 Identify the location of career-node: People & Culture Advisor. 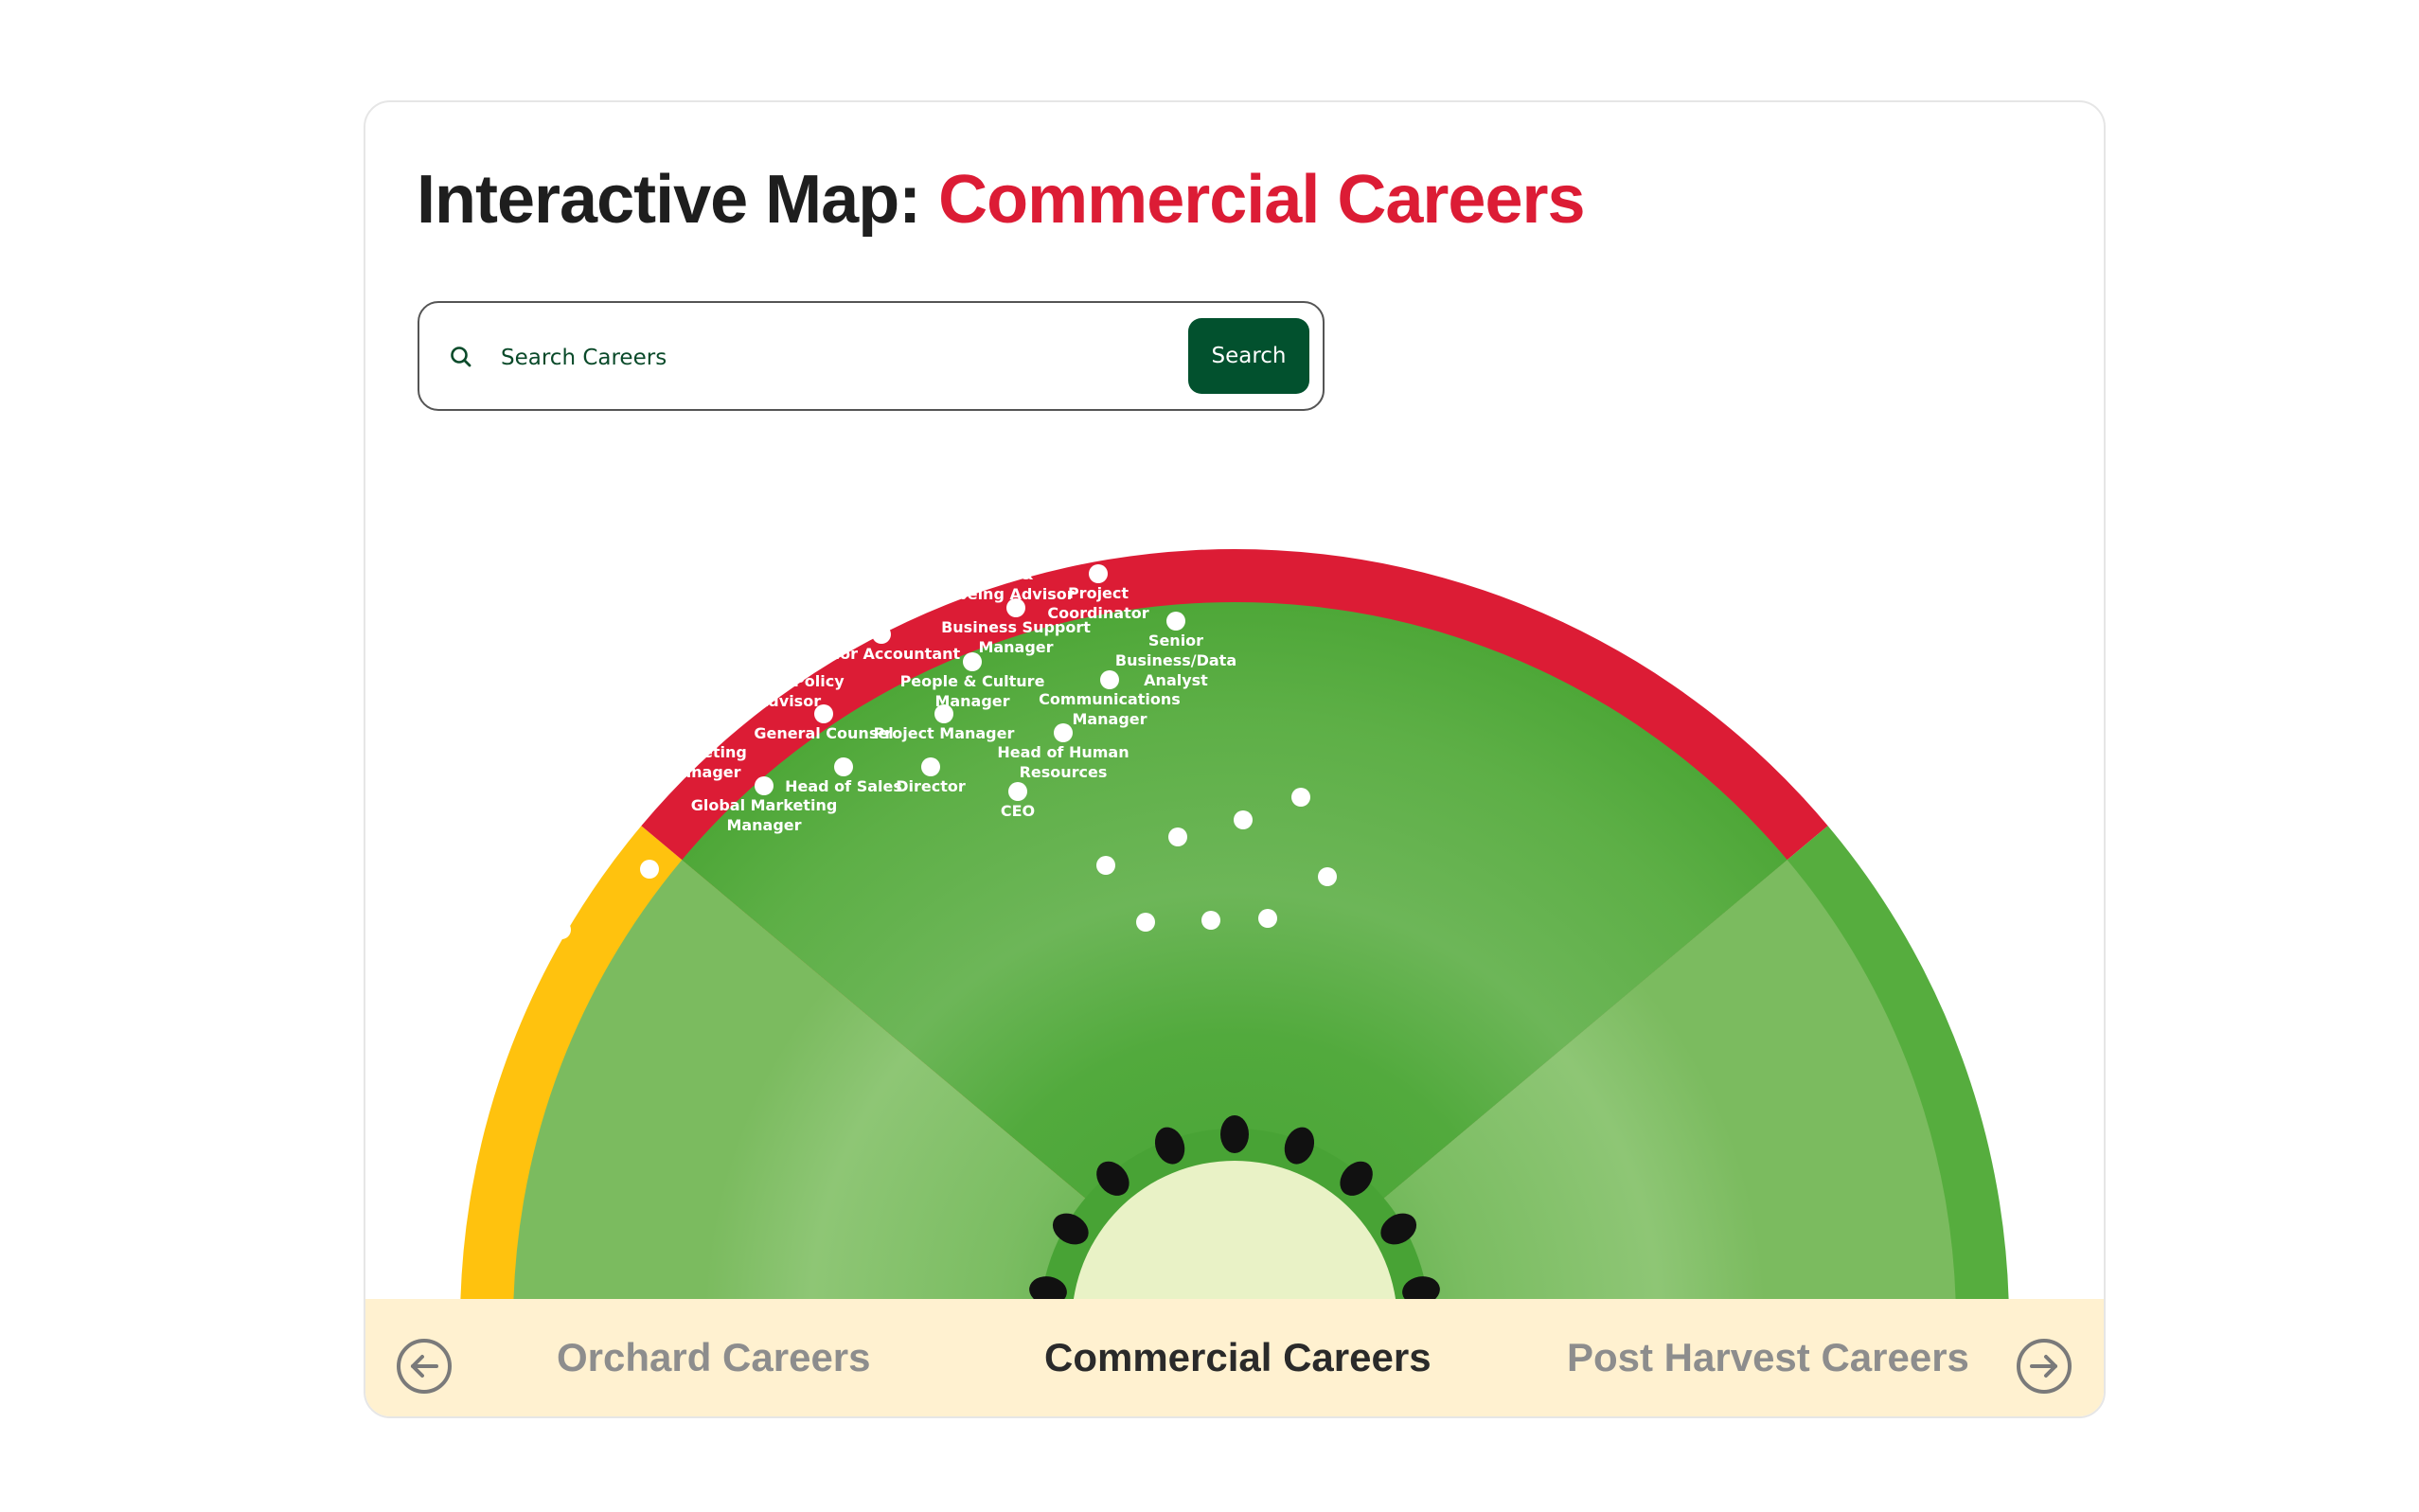
(651, 699).